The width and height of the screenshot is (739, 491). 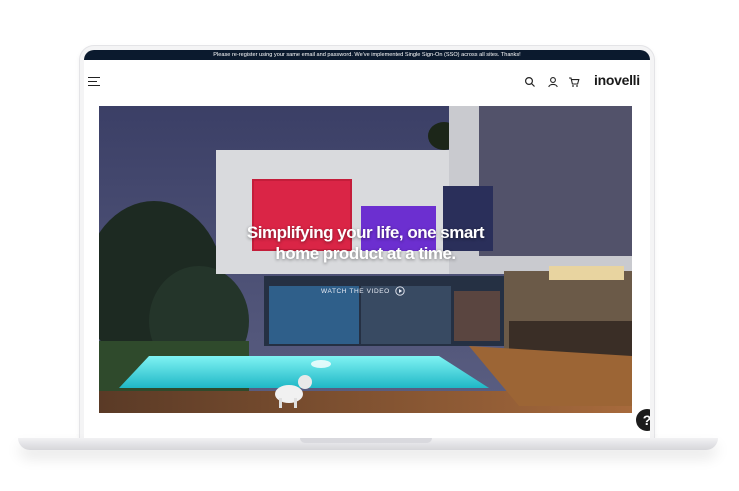 I want to click on site-header: inovelli, so click(x=367, y=82).